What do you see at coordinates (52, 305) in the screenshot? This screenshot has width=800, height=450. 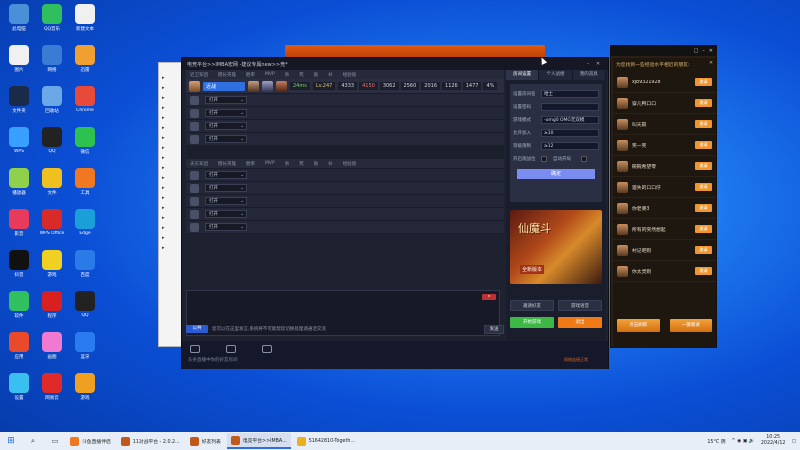 I see `desktop-icon: 程序` at bounding box center [52, 305].